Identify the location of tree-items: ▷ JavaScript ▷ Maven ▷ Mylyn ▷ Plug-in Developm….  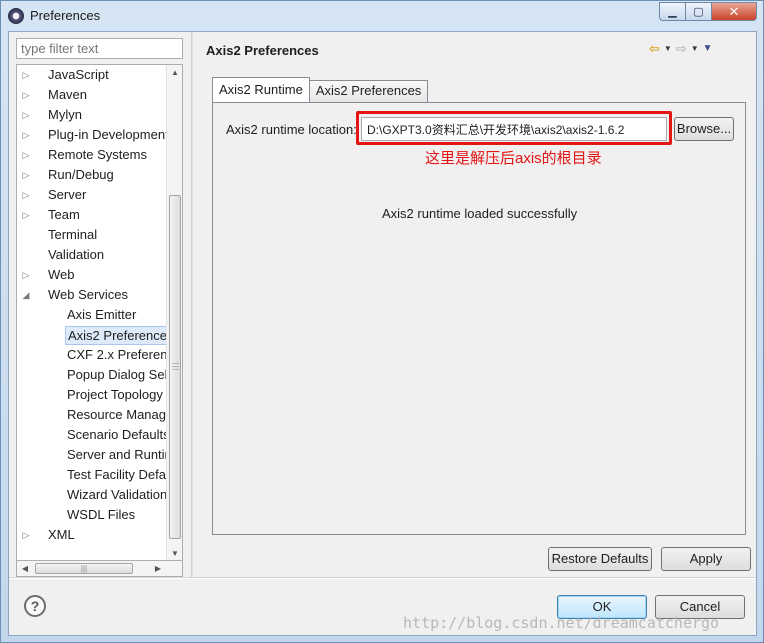
(91, 305).